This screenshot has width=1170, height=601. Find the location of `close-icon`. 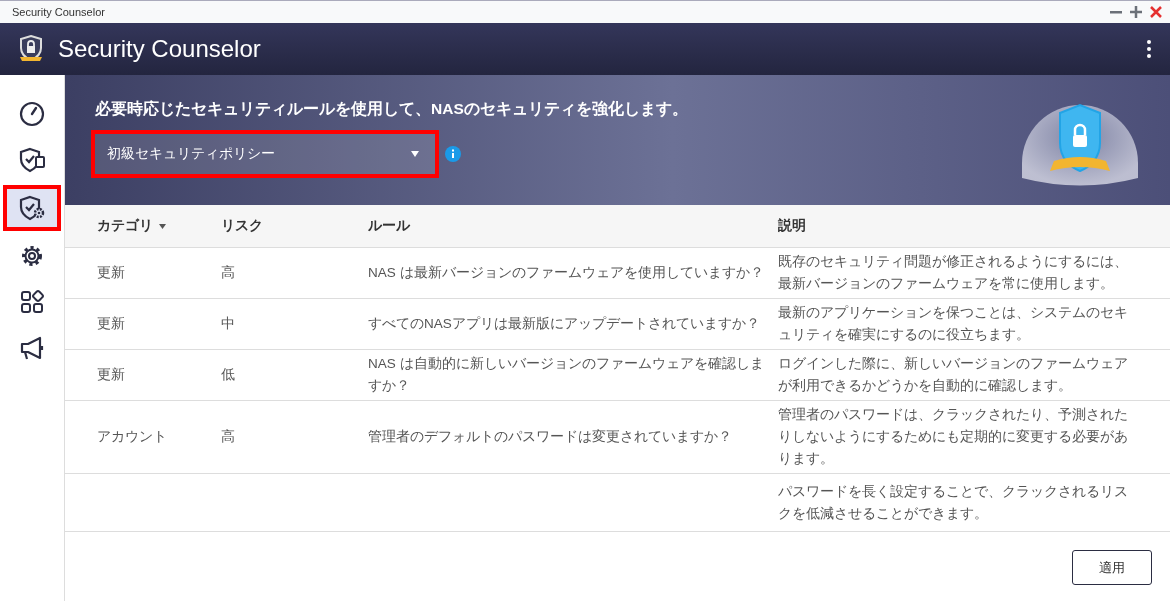

close-icon is located at coordinates (1156, 12).